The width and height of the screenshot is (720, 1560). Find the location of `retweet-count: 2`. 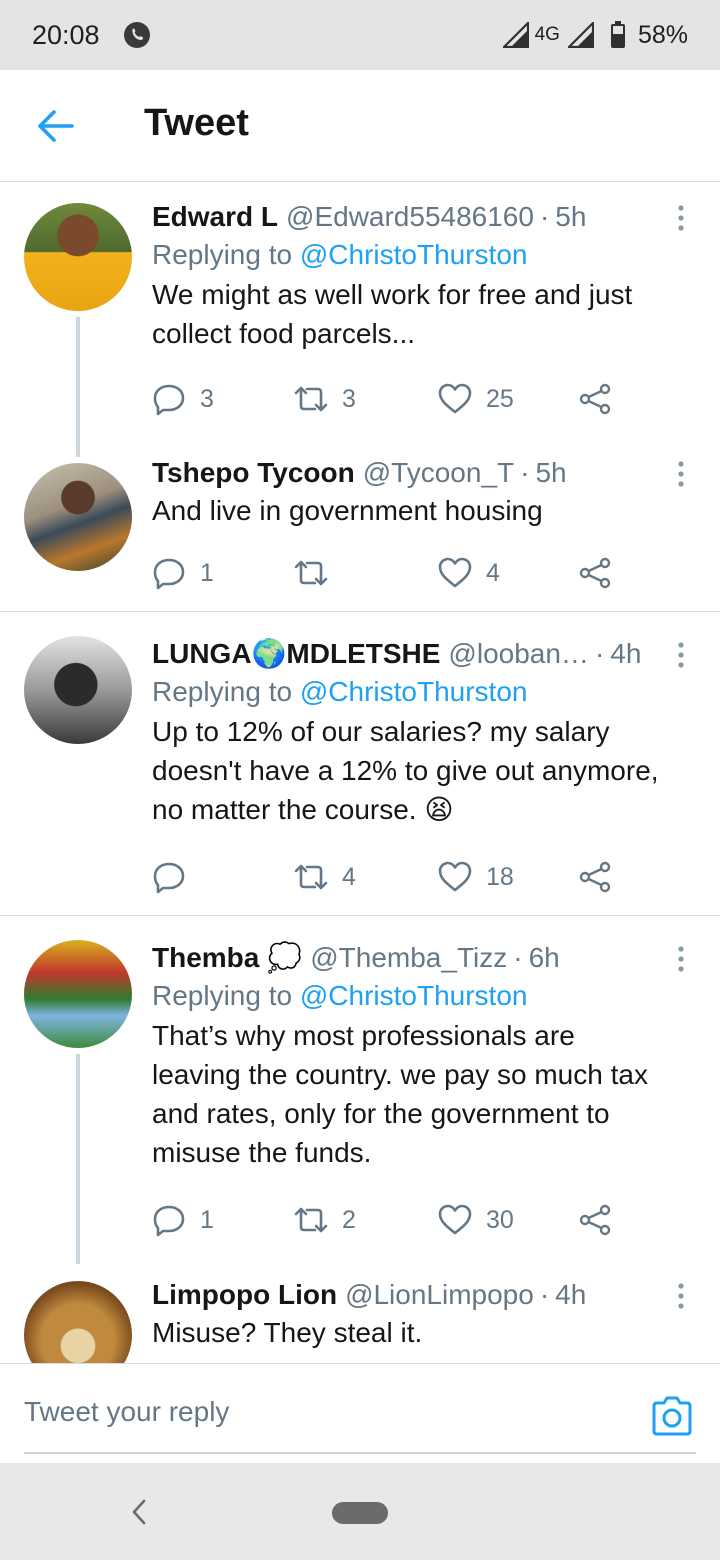

retweet-count: 2 is located at coordinates (349, 1219).